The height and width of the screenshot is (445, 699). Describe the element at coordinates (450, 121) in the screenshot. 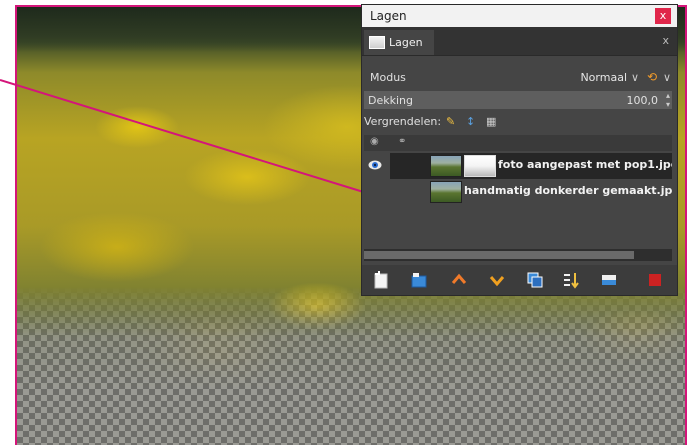

I see `lock-pixels-icon: ✎` at that location.